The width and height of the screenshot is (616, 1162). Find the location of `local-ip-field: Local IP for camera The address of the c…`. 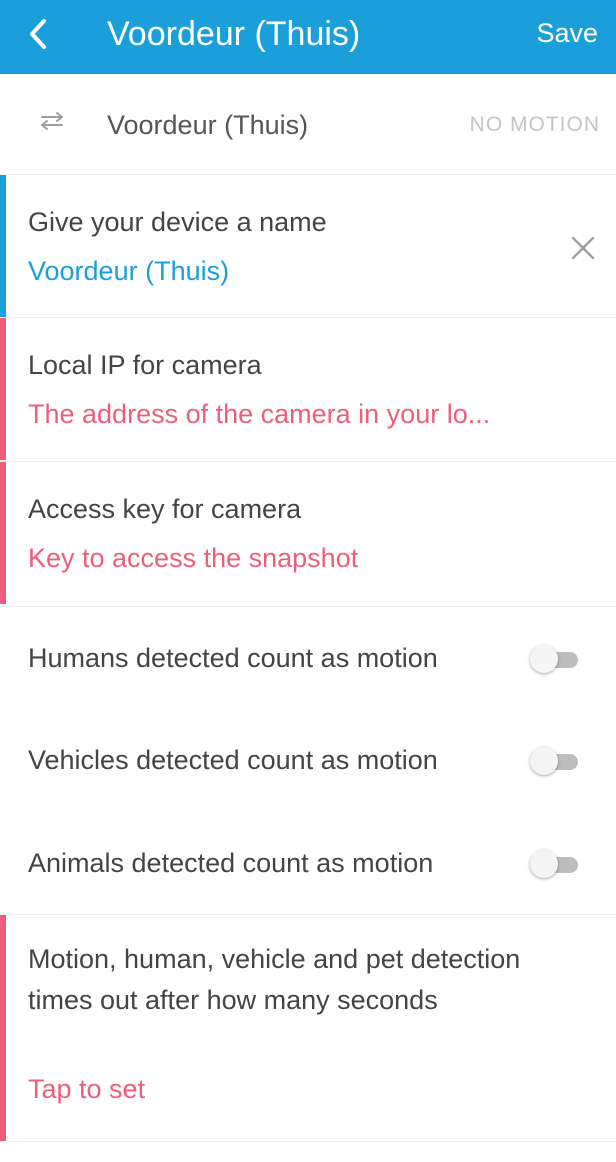

local-ip-field: Local IP for camera The address of the c… is located at coordinates (308, 388).